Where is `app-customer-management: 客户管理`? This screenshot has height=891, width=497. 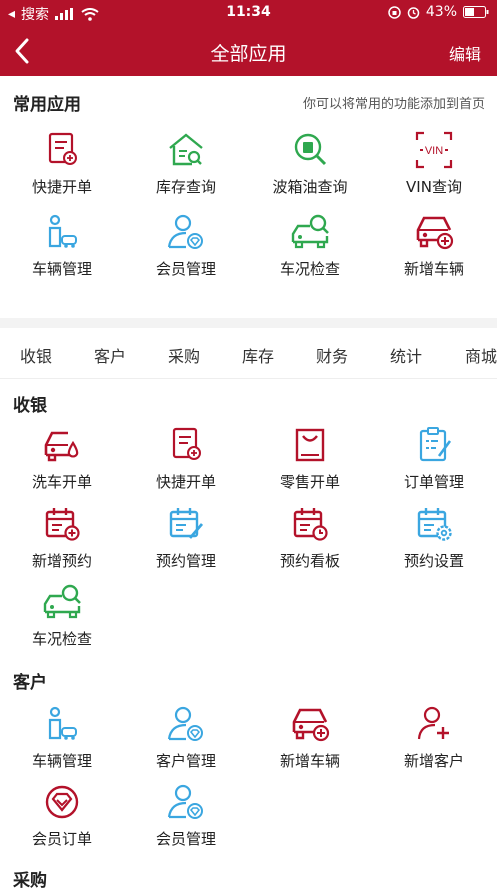
app-customer-management: 客户管理 is located at coordinates (186, 740).